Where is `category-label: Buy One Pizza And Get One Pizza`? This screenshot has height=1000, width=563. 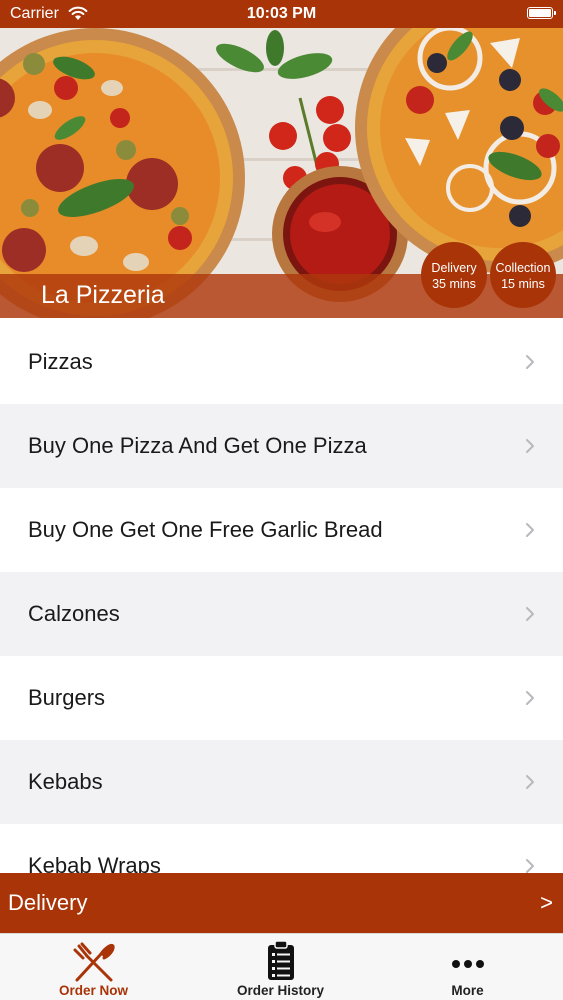 category-label: Buy One Pizza And Get One Pizza is located at coordinates (197, 445).